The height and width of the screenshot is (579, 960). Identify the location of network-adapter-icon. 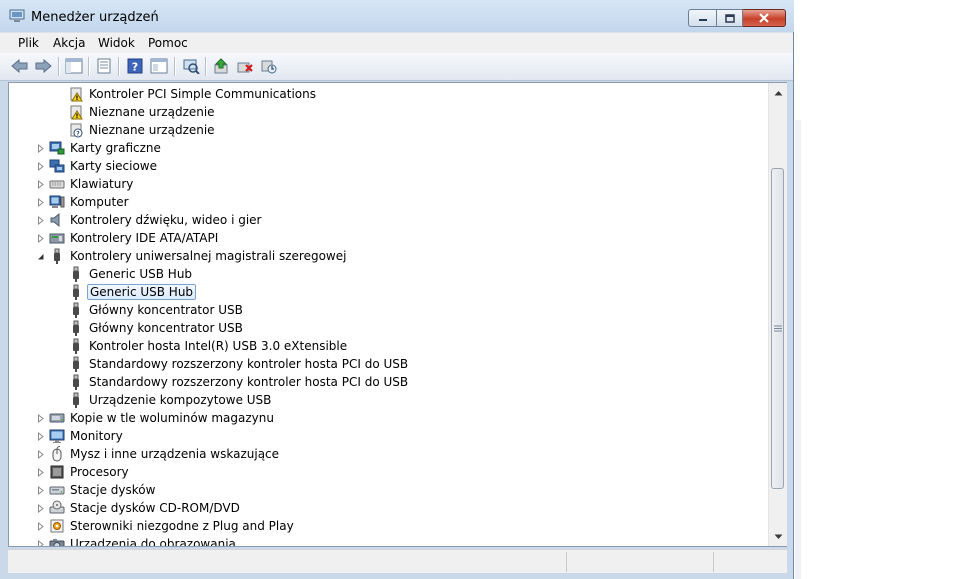
(57, 166).